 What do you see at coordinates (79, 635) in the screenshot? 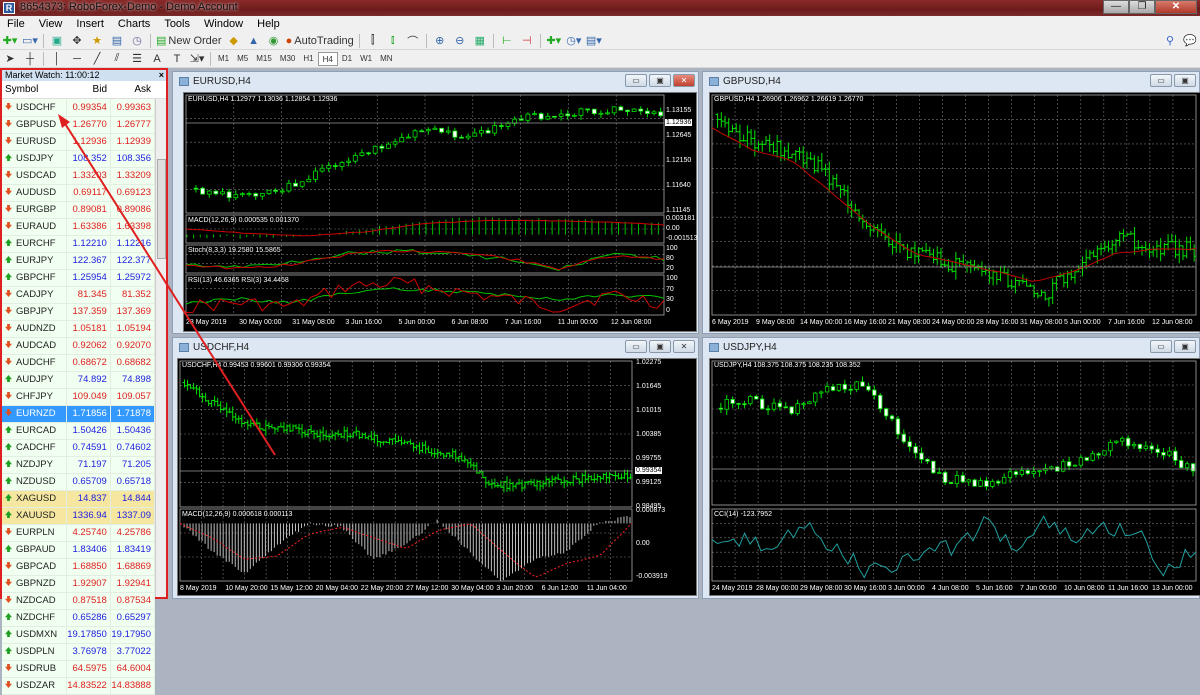
I see `market-watch-row: USDMXN 19.17850 19.17950` at bounding box center [79, 635].